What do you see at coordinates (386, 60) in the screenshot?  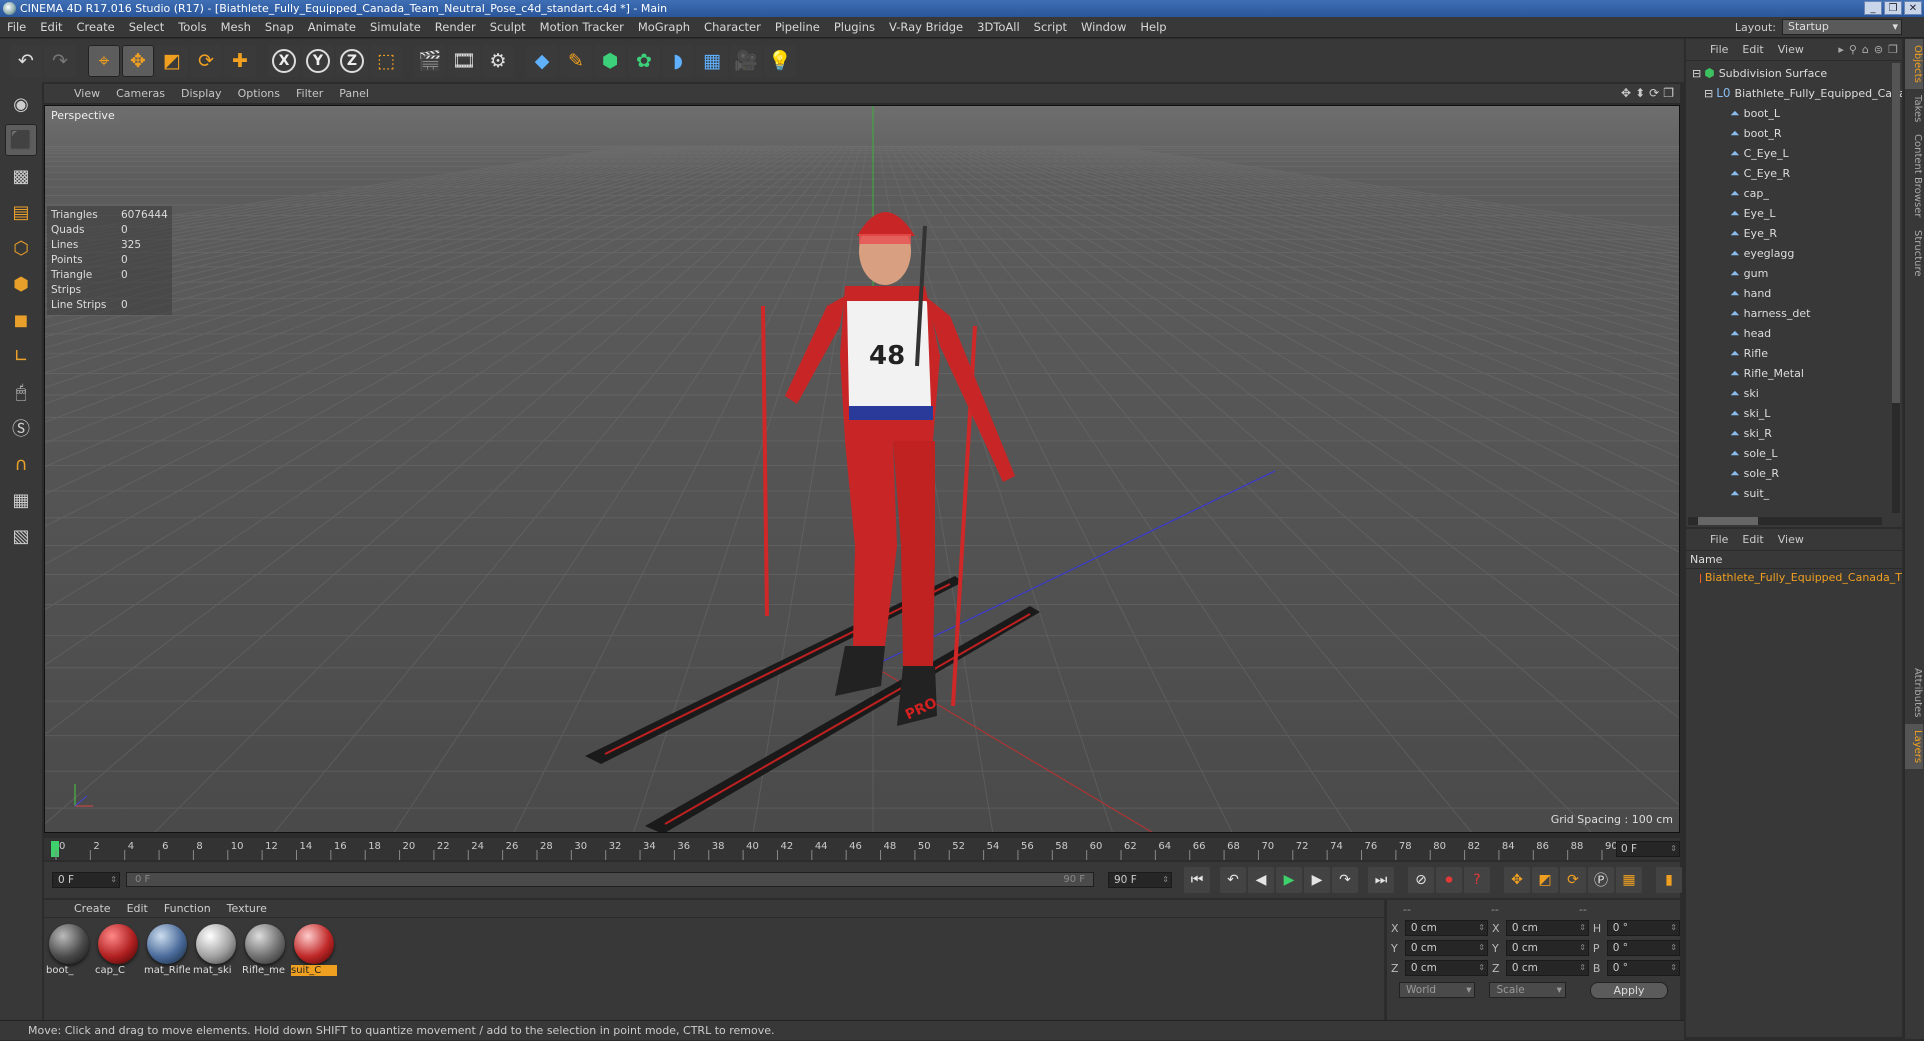 I see `coordinate-system-icon: ⬚` at bounding box center [386, 60].